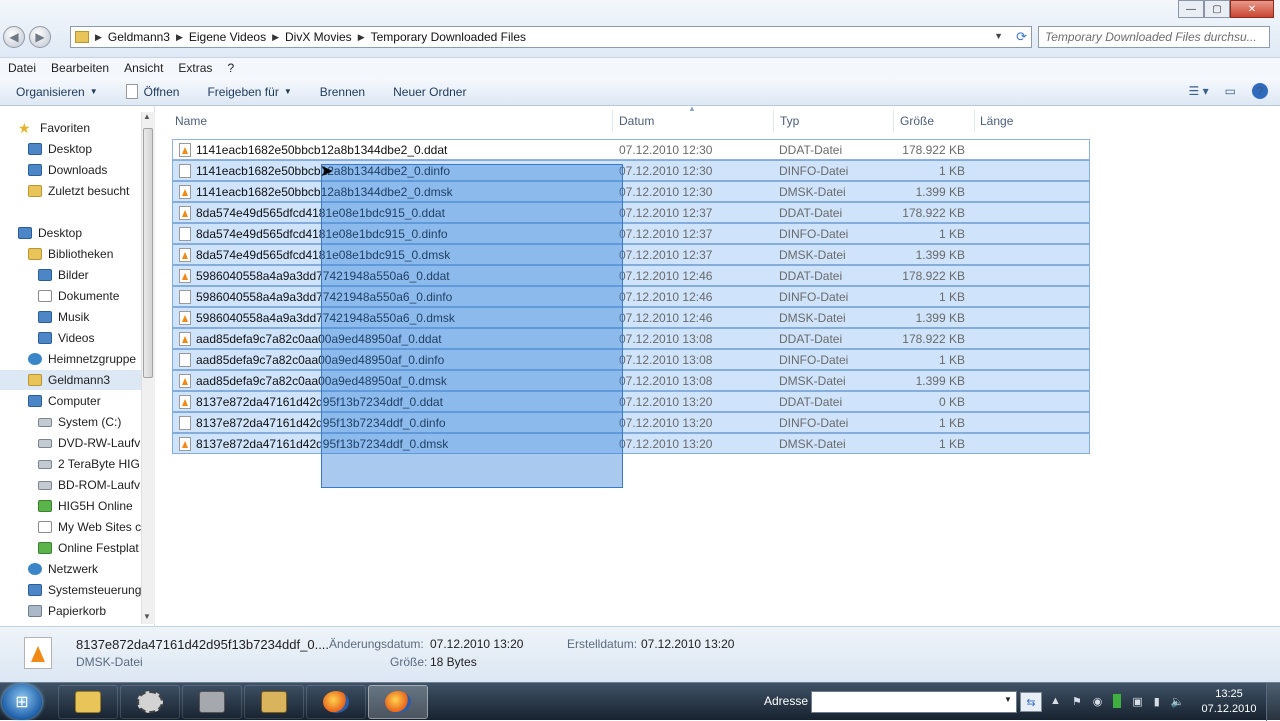 The height and width of the screenshot is (721, 1280). What do you see at coordinates (89, 443) in the screenshot?
I see `nav-item-dvd-drive: DVD-RW-Laufv` at bounding box center [89, 443].